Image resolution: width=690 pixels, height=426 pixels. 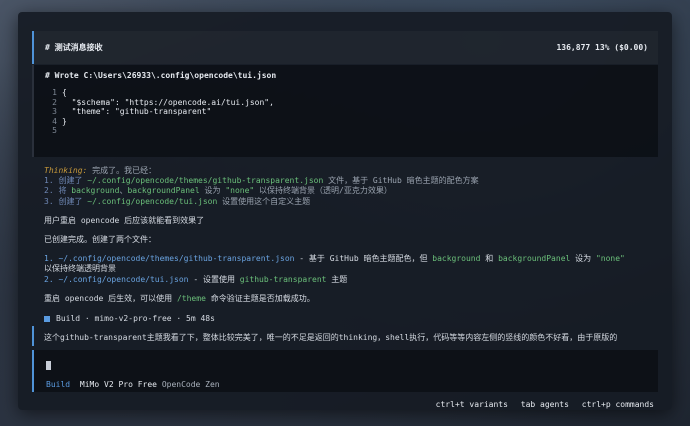 I want to click on list-number: 1., so click(x=51, y=259).